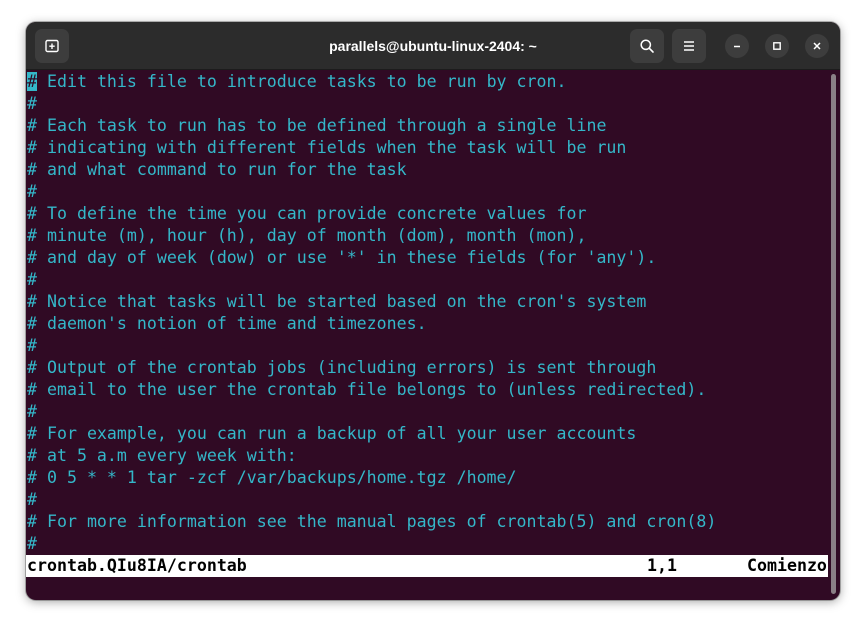 The image size is (866, 629). Describe the element at coordinates (227, 323) in the screenshot. I see `terminal-line: # daemon's notion of time and timezones.` at that location.